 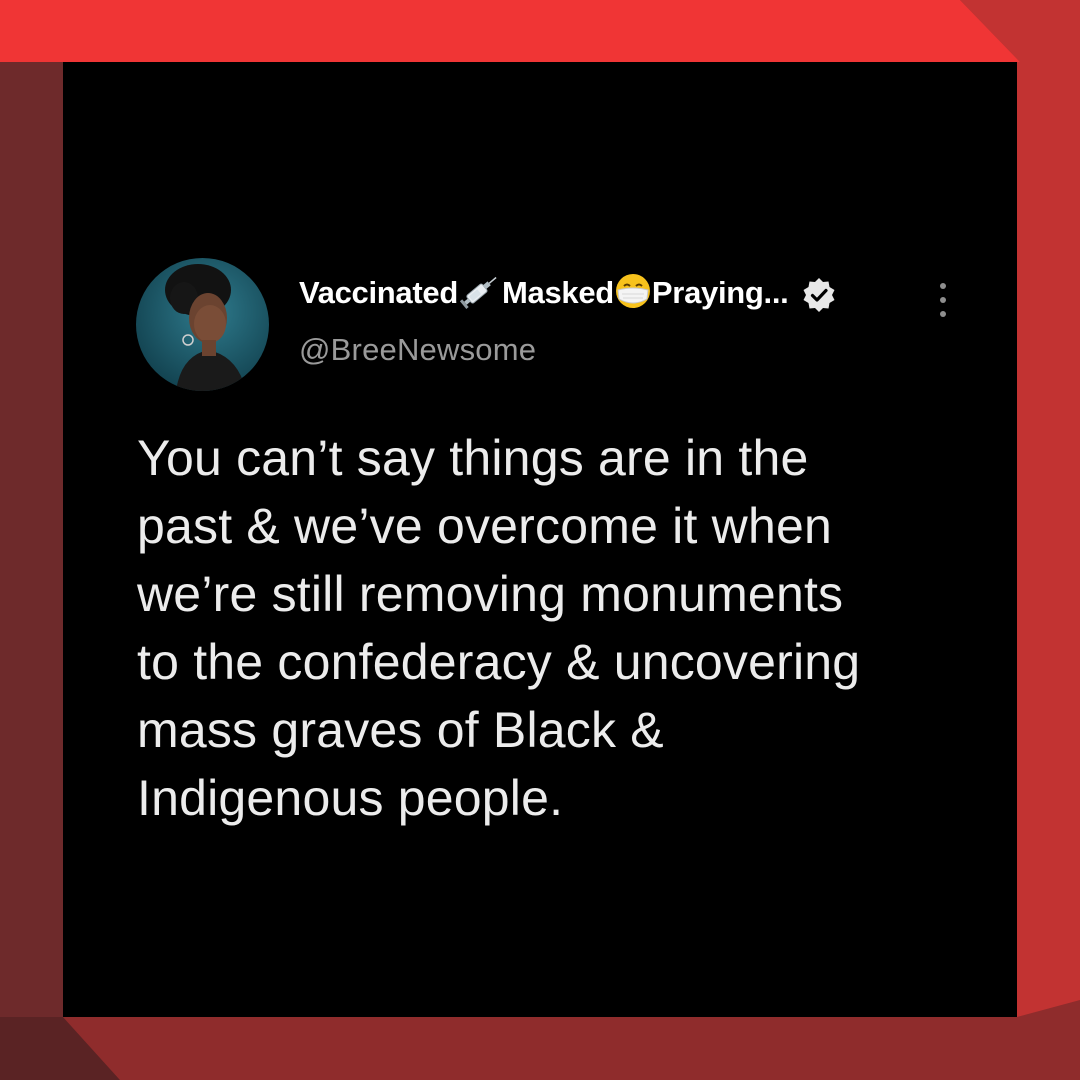 I want to click on syringe-emoji, so click(x=480, y=295).